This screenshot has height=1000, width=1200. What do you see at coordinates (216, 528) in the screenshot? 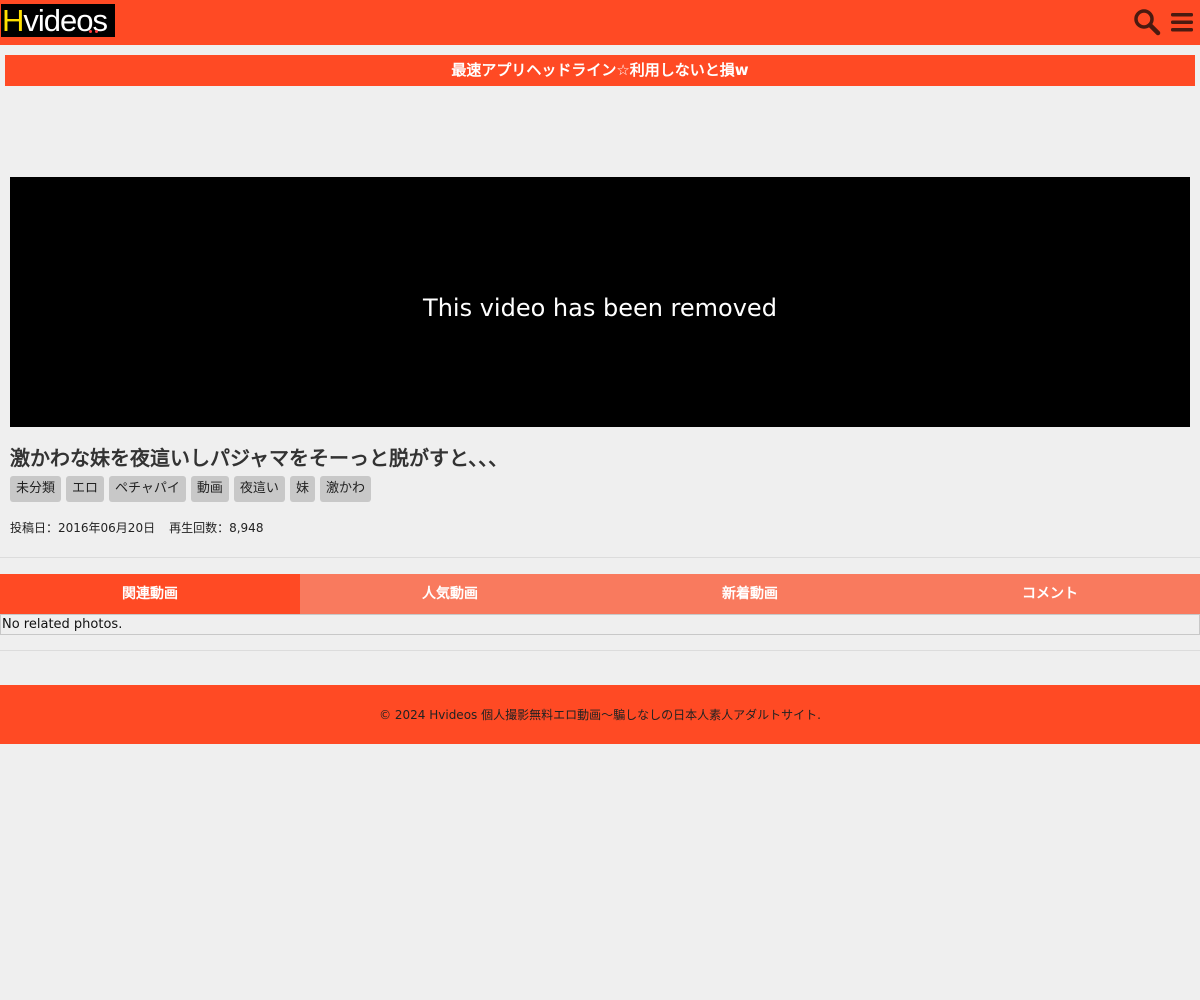
I see `view-count: 再生回数：8,948` at bounding box center [216, 528].